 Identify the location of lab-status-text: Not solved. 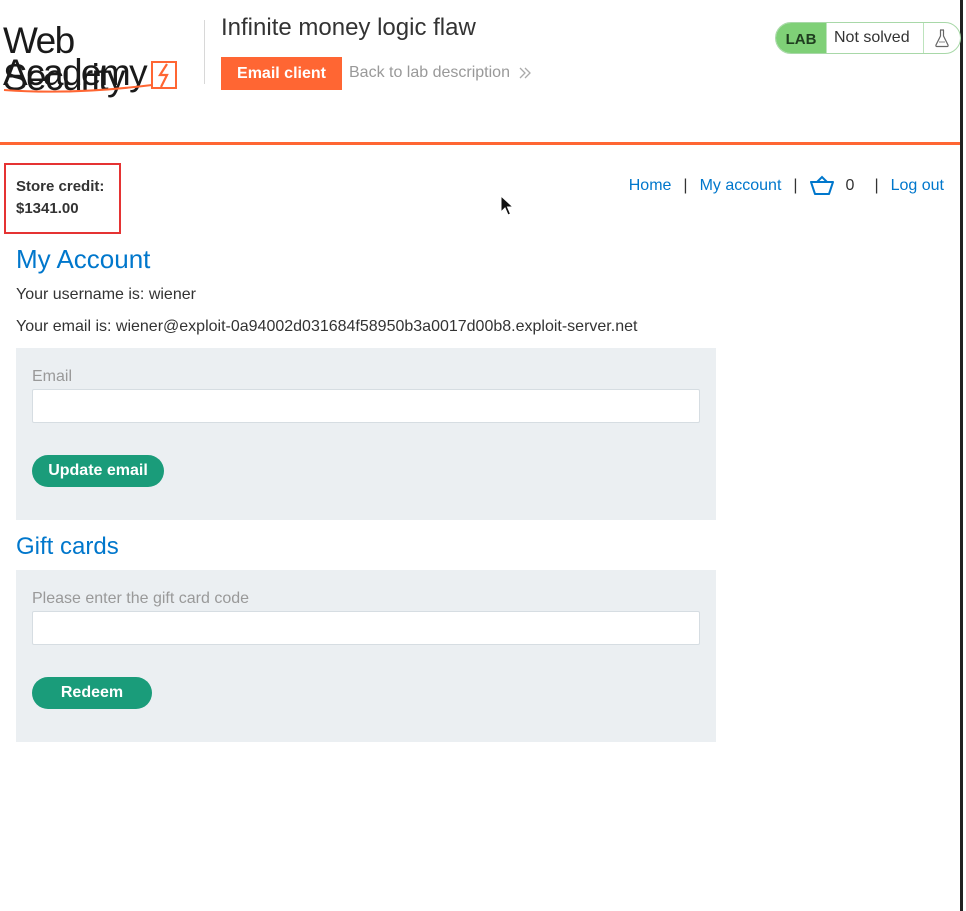
(875, 38).